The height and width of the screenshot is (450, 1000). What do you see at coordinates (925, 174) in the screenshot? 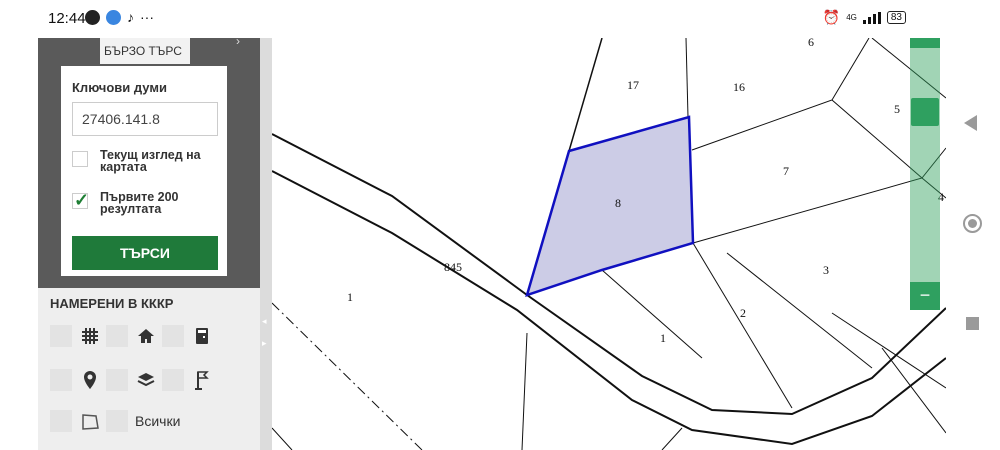
I see `zoom-slider: −` at bounding box center [925, 174].